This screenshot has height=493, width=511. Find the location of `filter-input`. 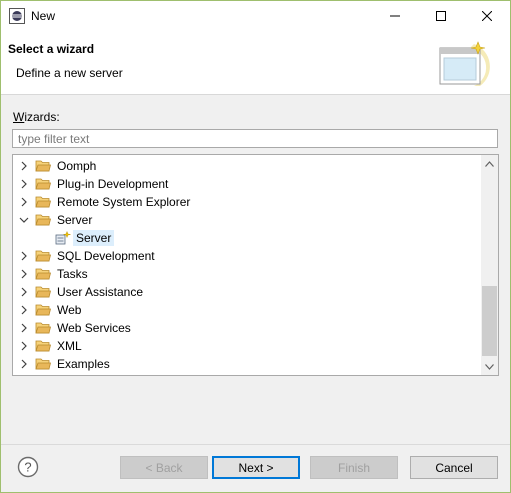

filter-input is located at coordinates (255, 138).